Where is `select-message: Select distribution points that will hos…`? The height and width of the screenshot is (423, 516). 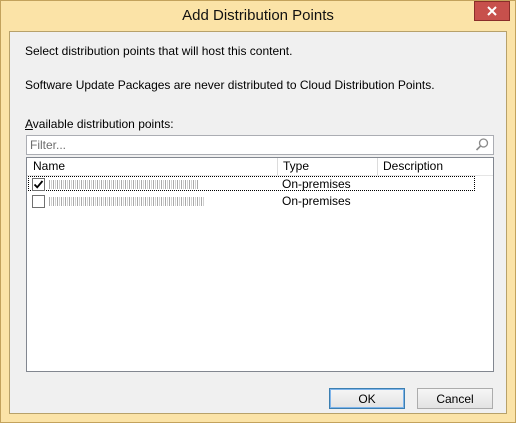 select-message: Select distribution points that will hos… is located at coordinates (159, 51).